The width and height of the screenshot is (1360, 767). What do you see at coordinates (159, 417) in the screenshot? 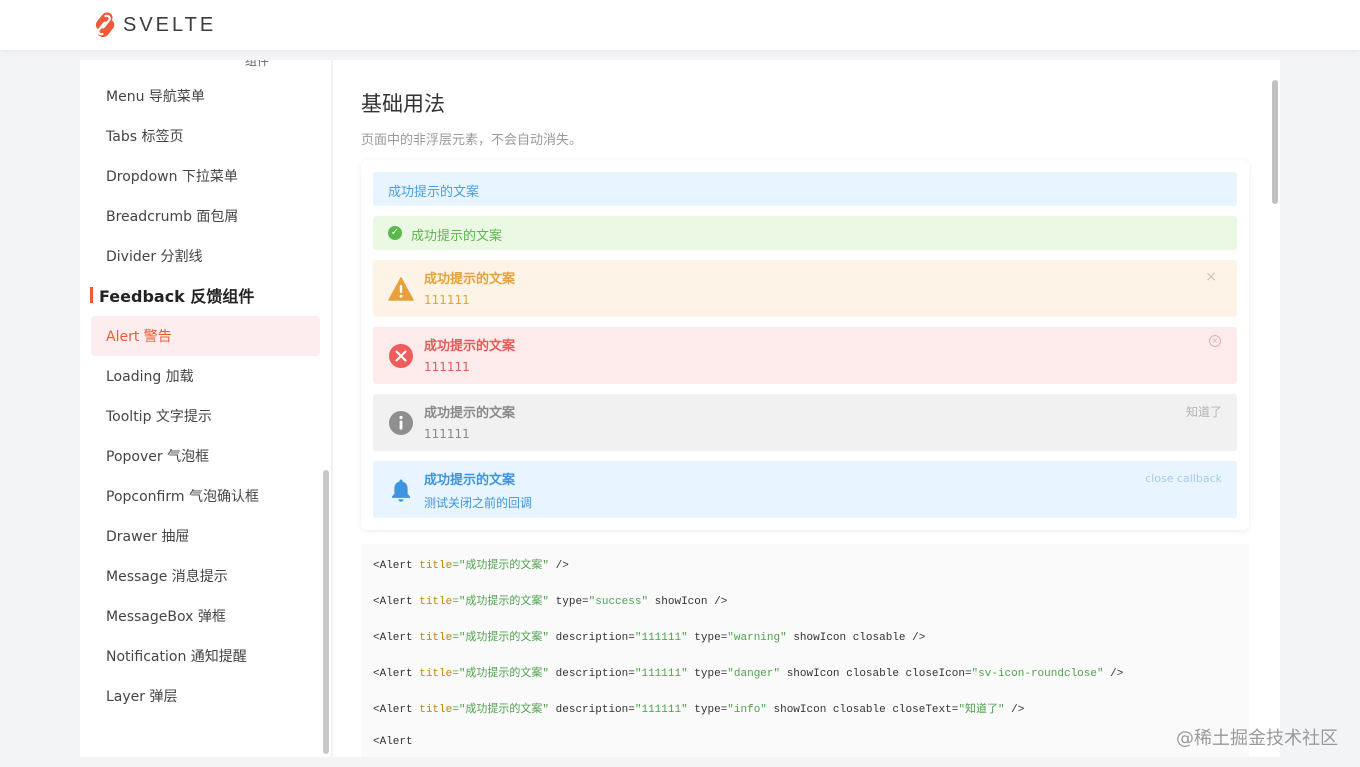
I see `sidebar-item-label: Tooltip 文字提示` at bounding box center [159, 417].